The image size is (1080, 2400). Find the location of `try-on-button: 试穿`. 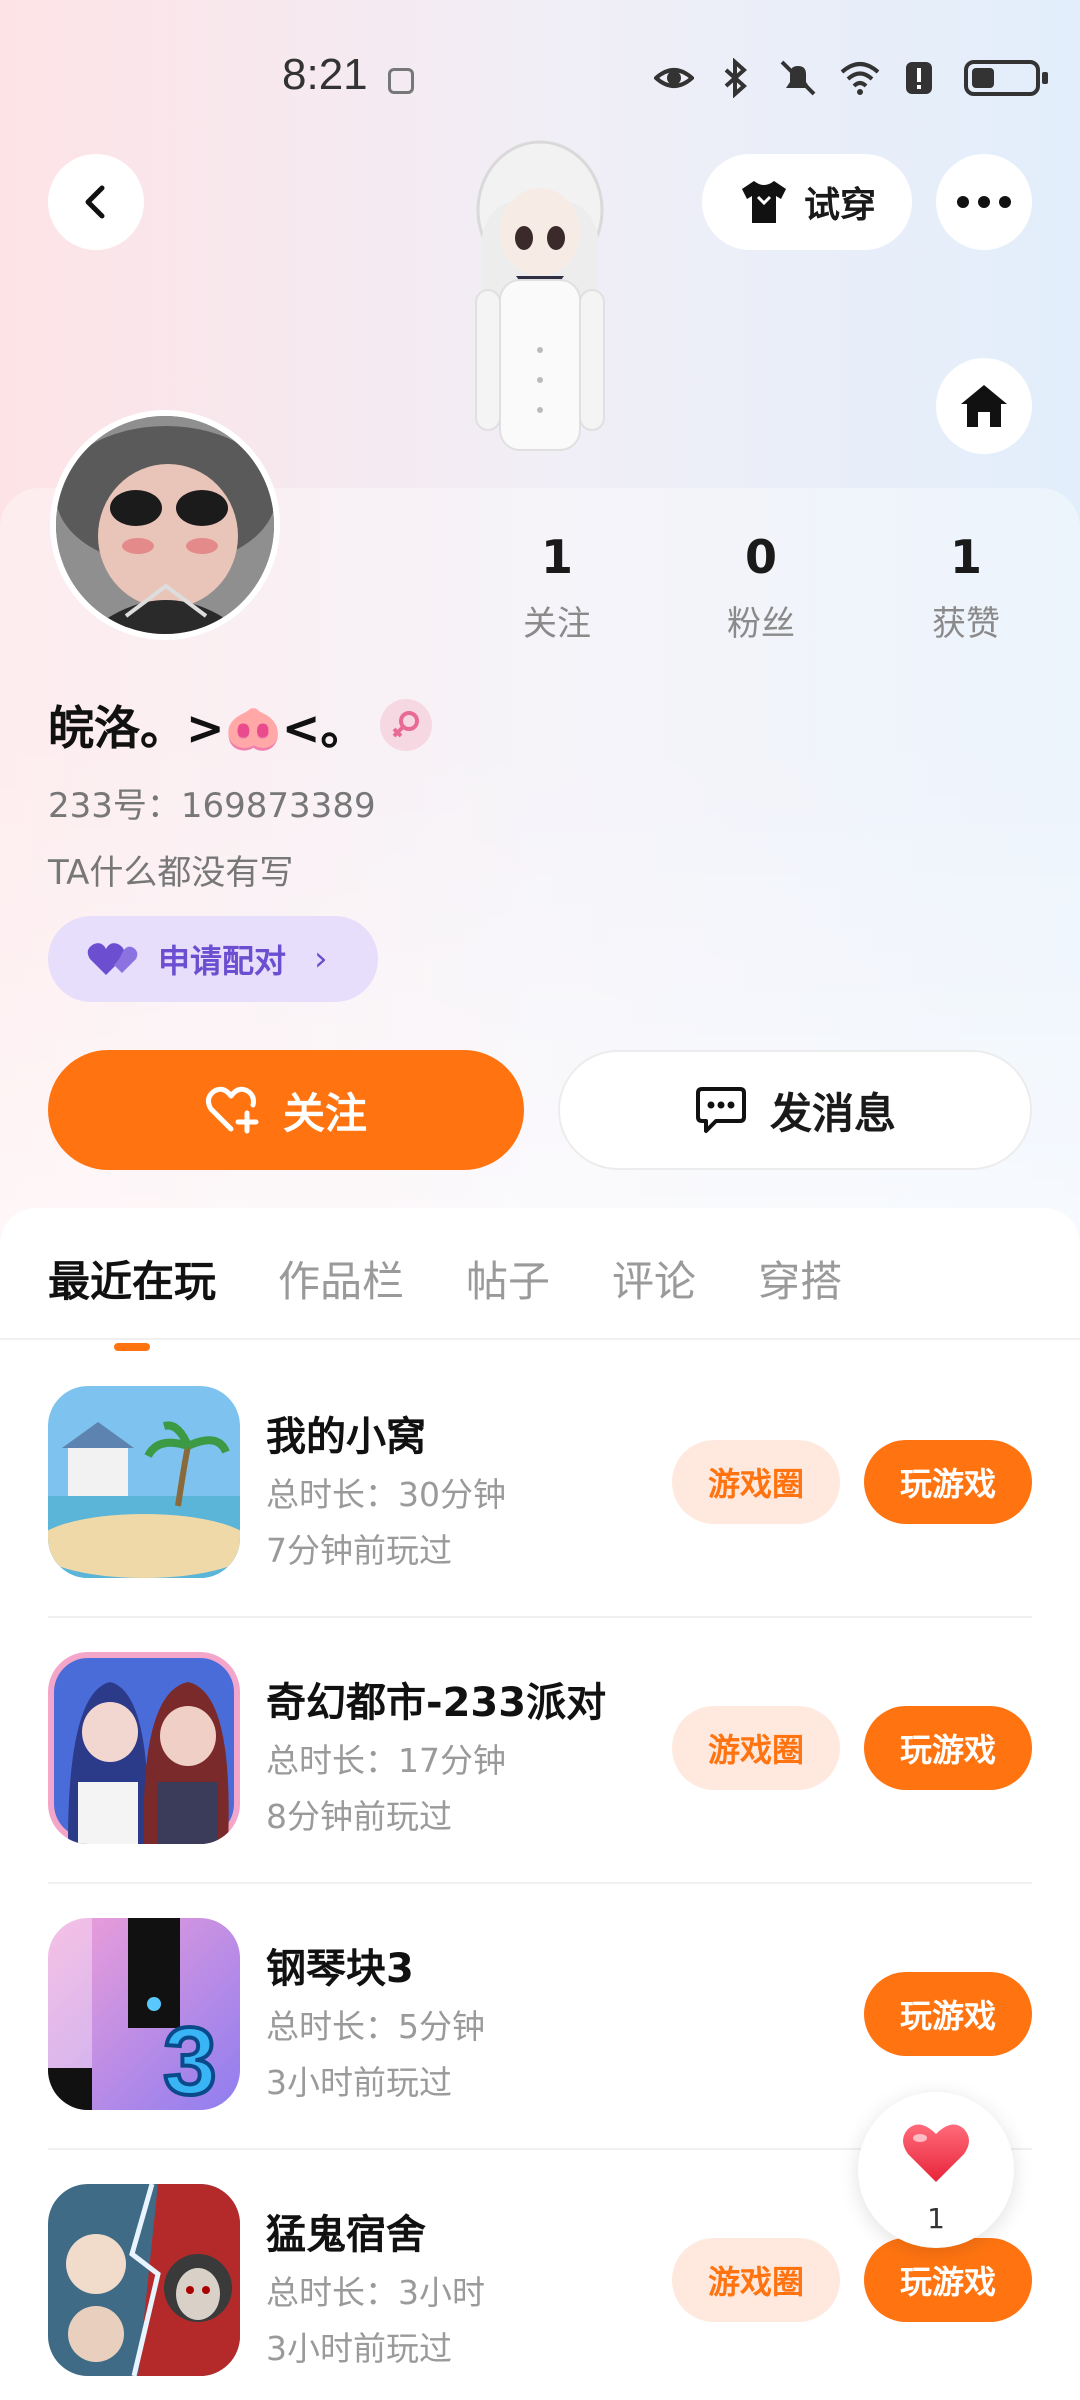

try-on-button: 试穿 is located at coordinates (807, 202).